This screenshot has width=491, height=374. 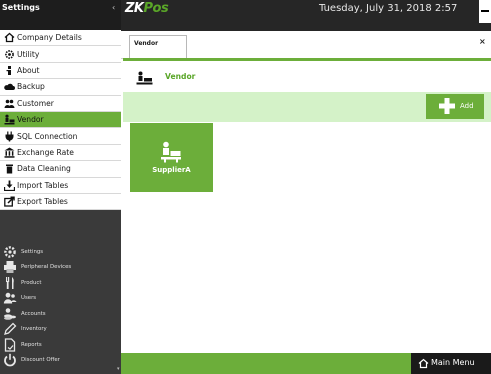 What do you see at coordinates (10, 345) in the screenshot?
I see `report-icon` at bounding box center [10, 345].